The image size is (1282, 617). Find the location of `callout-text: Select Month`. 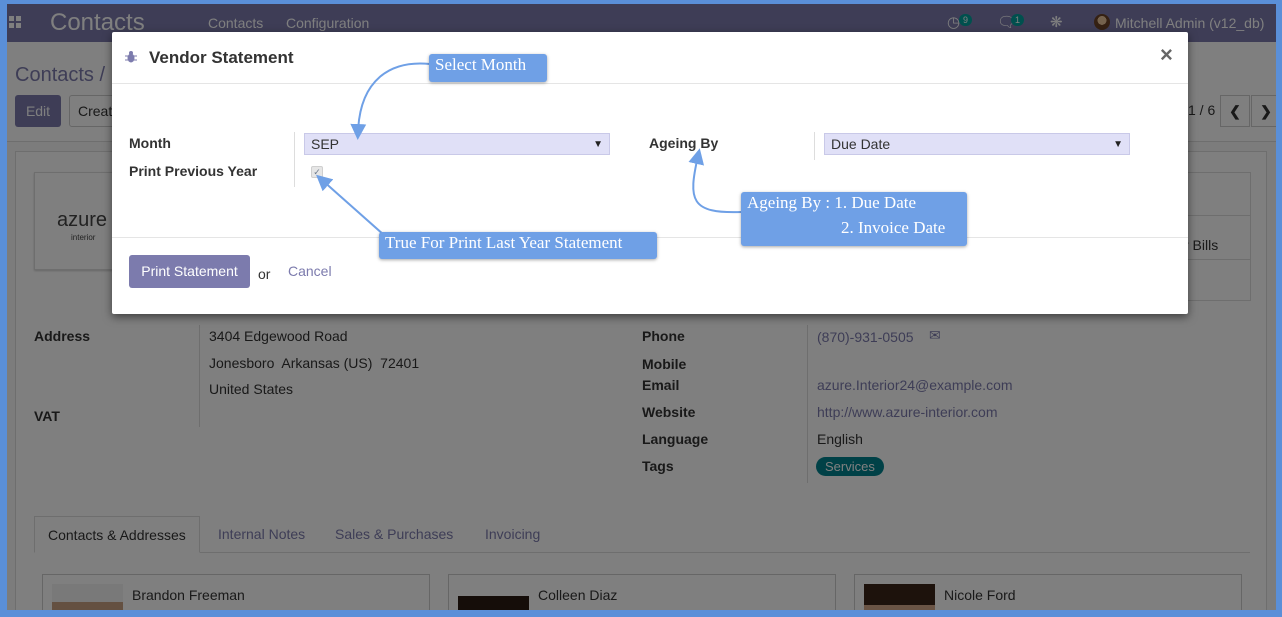

callout-text: Select Month is located at coordinates (481, 64).